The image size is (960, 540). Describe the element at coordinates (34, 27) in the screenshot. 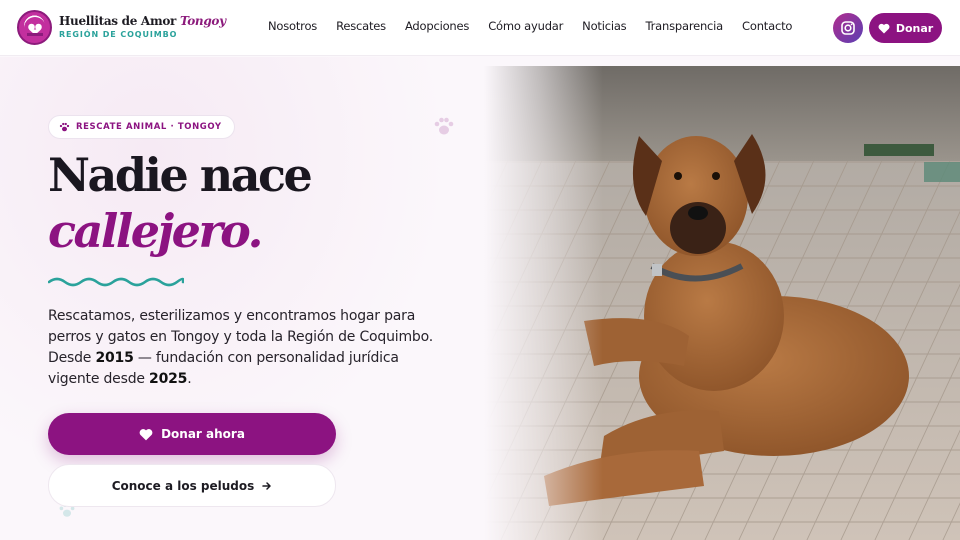

I see `logo-icon` at that location.